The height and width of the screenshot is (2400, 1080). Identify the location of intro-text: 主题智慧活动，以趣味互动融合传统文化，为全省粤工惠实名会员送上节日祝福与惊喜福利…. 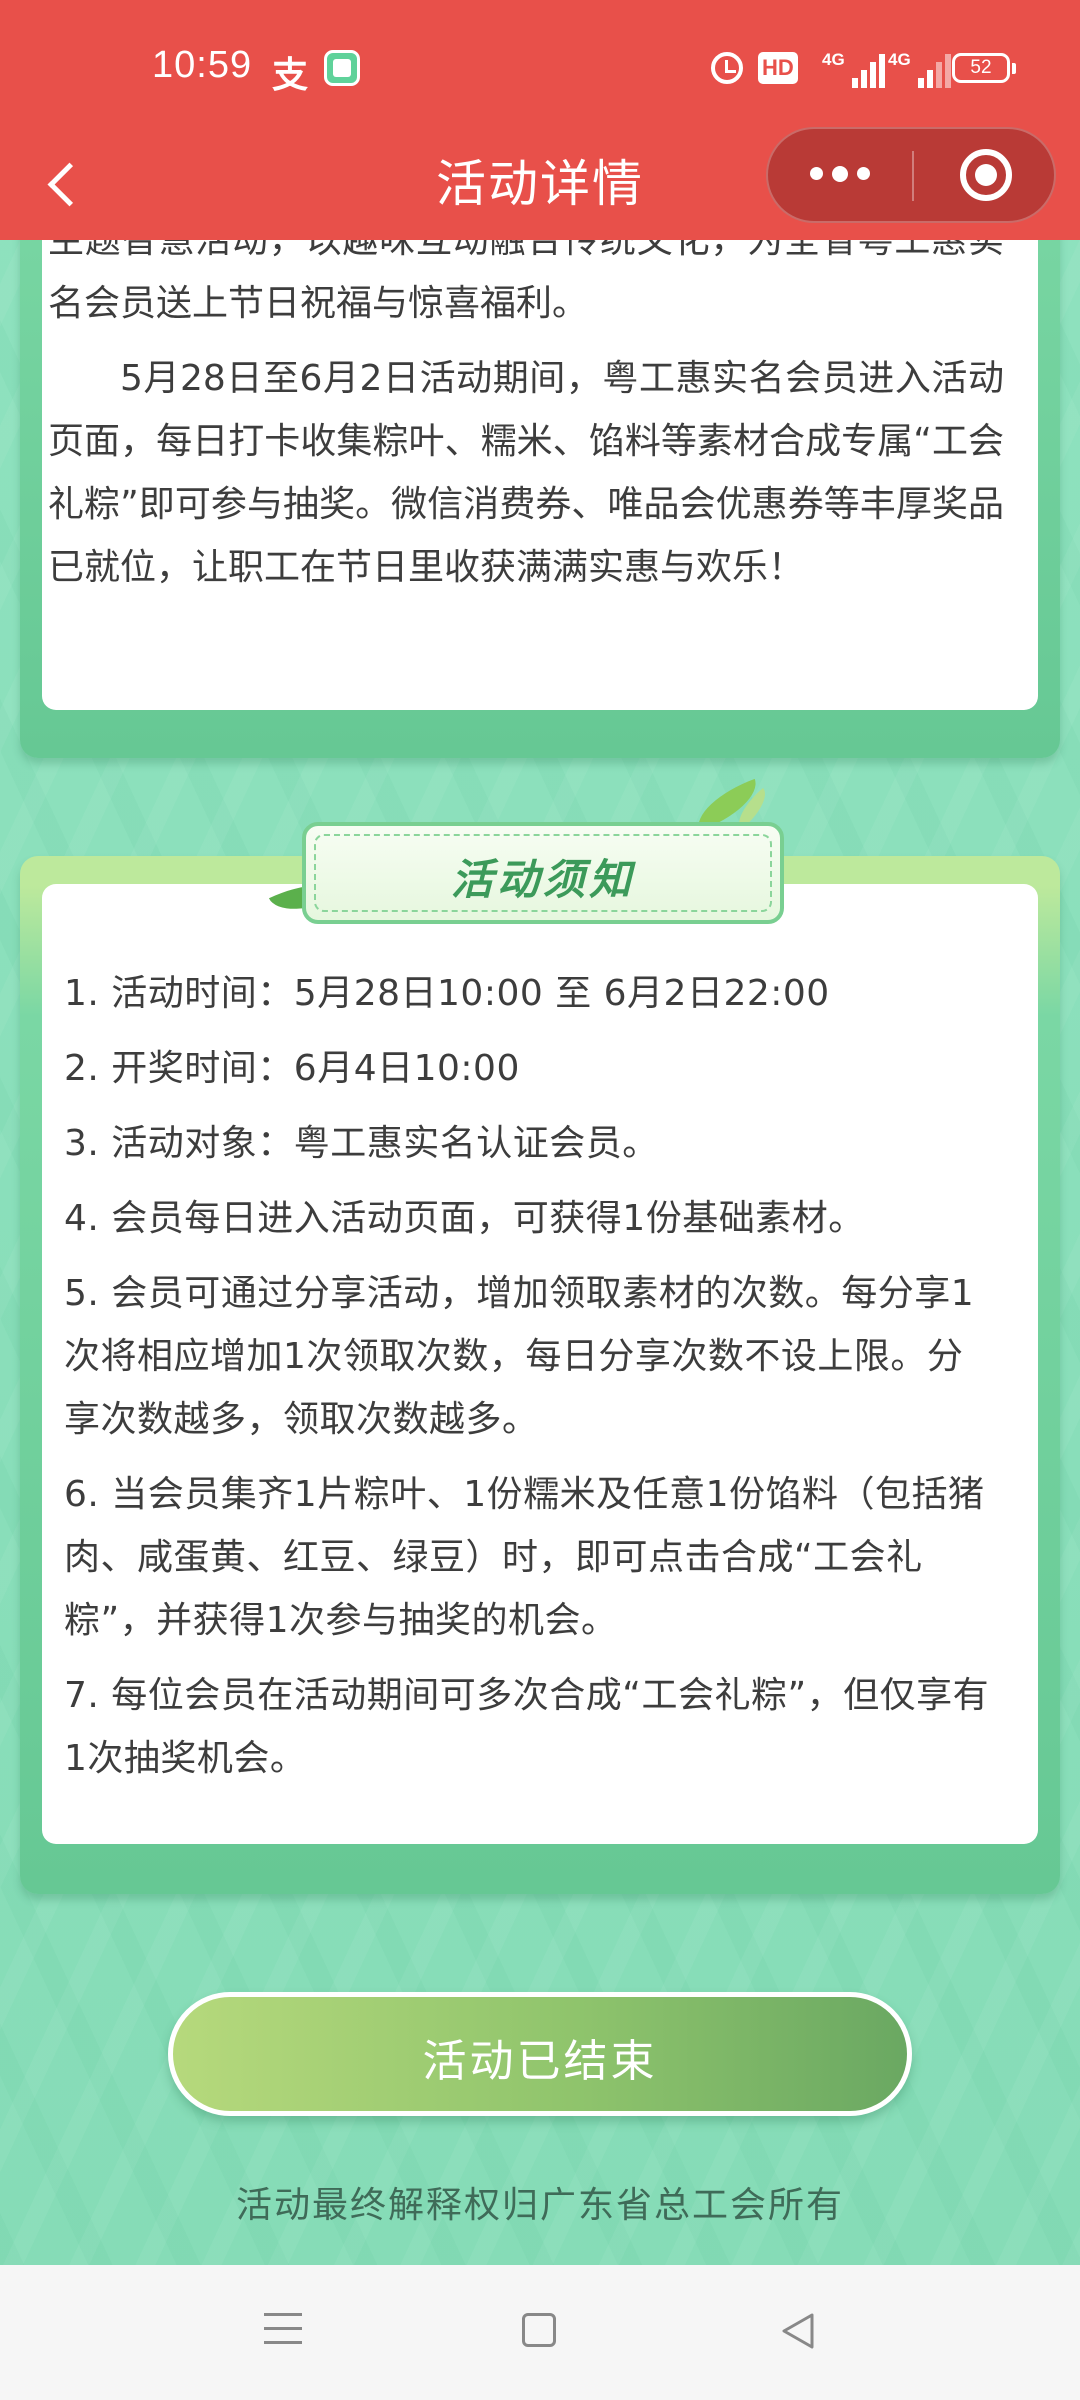
(526, 409).